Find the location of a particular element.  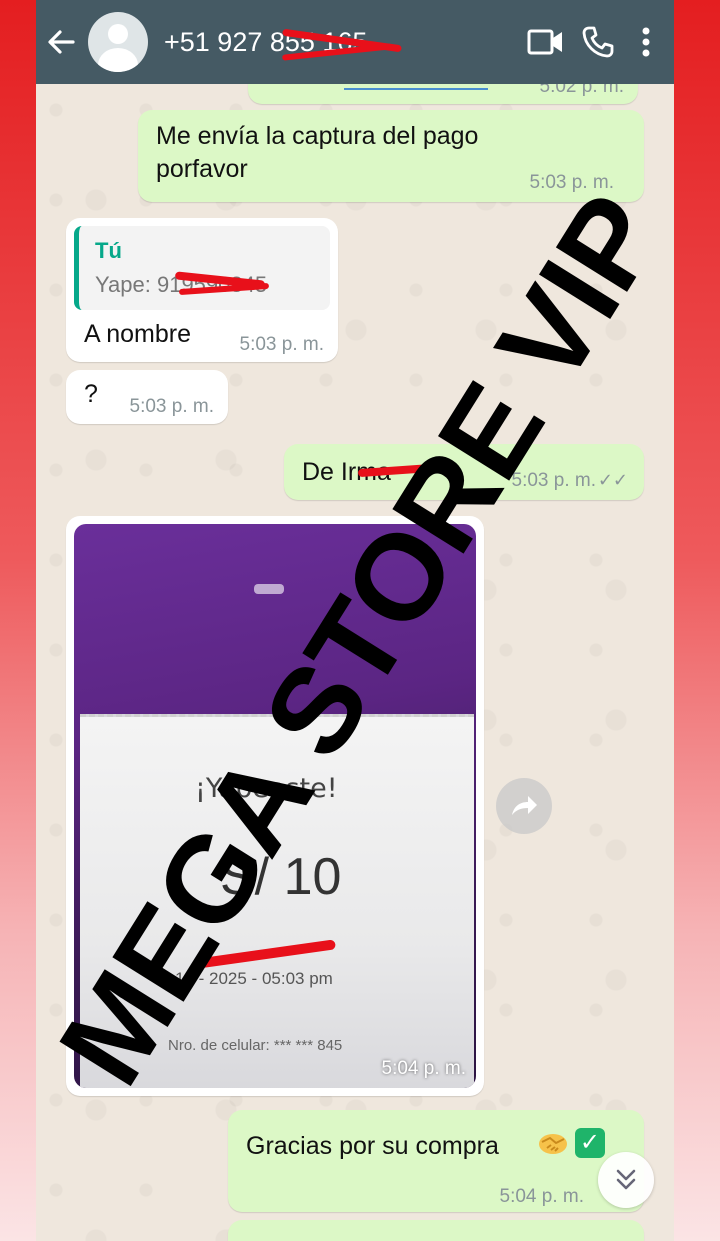

emoji-group: ✓ is located at coordinates (571, 1143).